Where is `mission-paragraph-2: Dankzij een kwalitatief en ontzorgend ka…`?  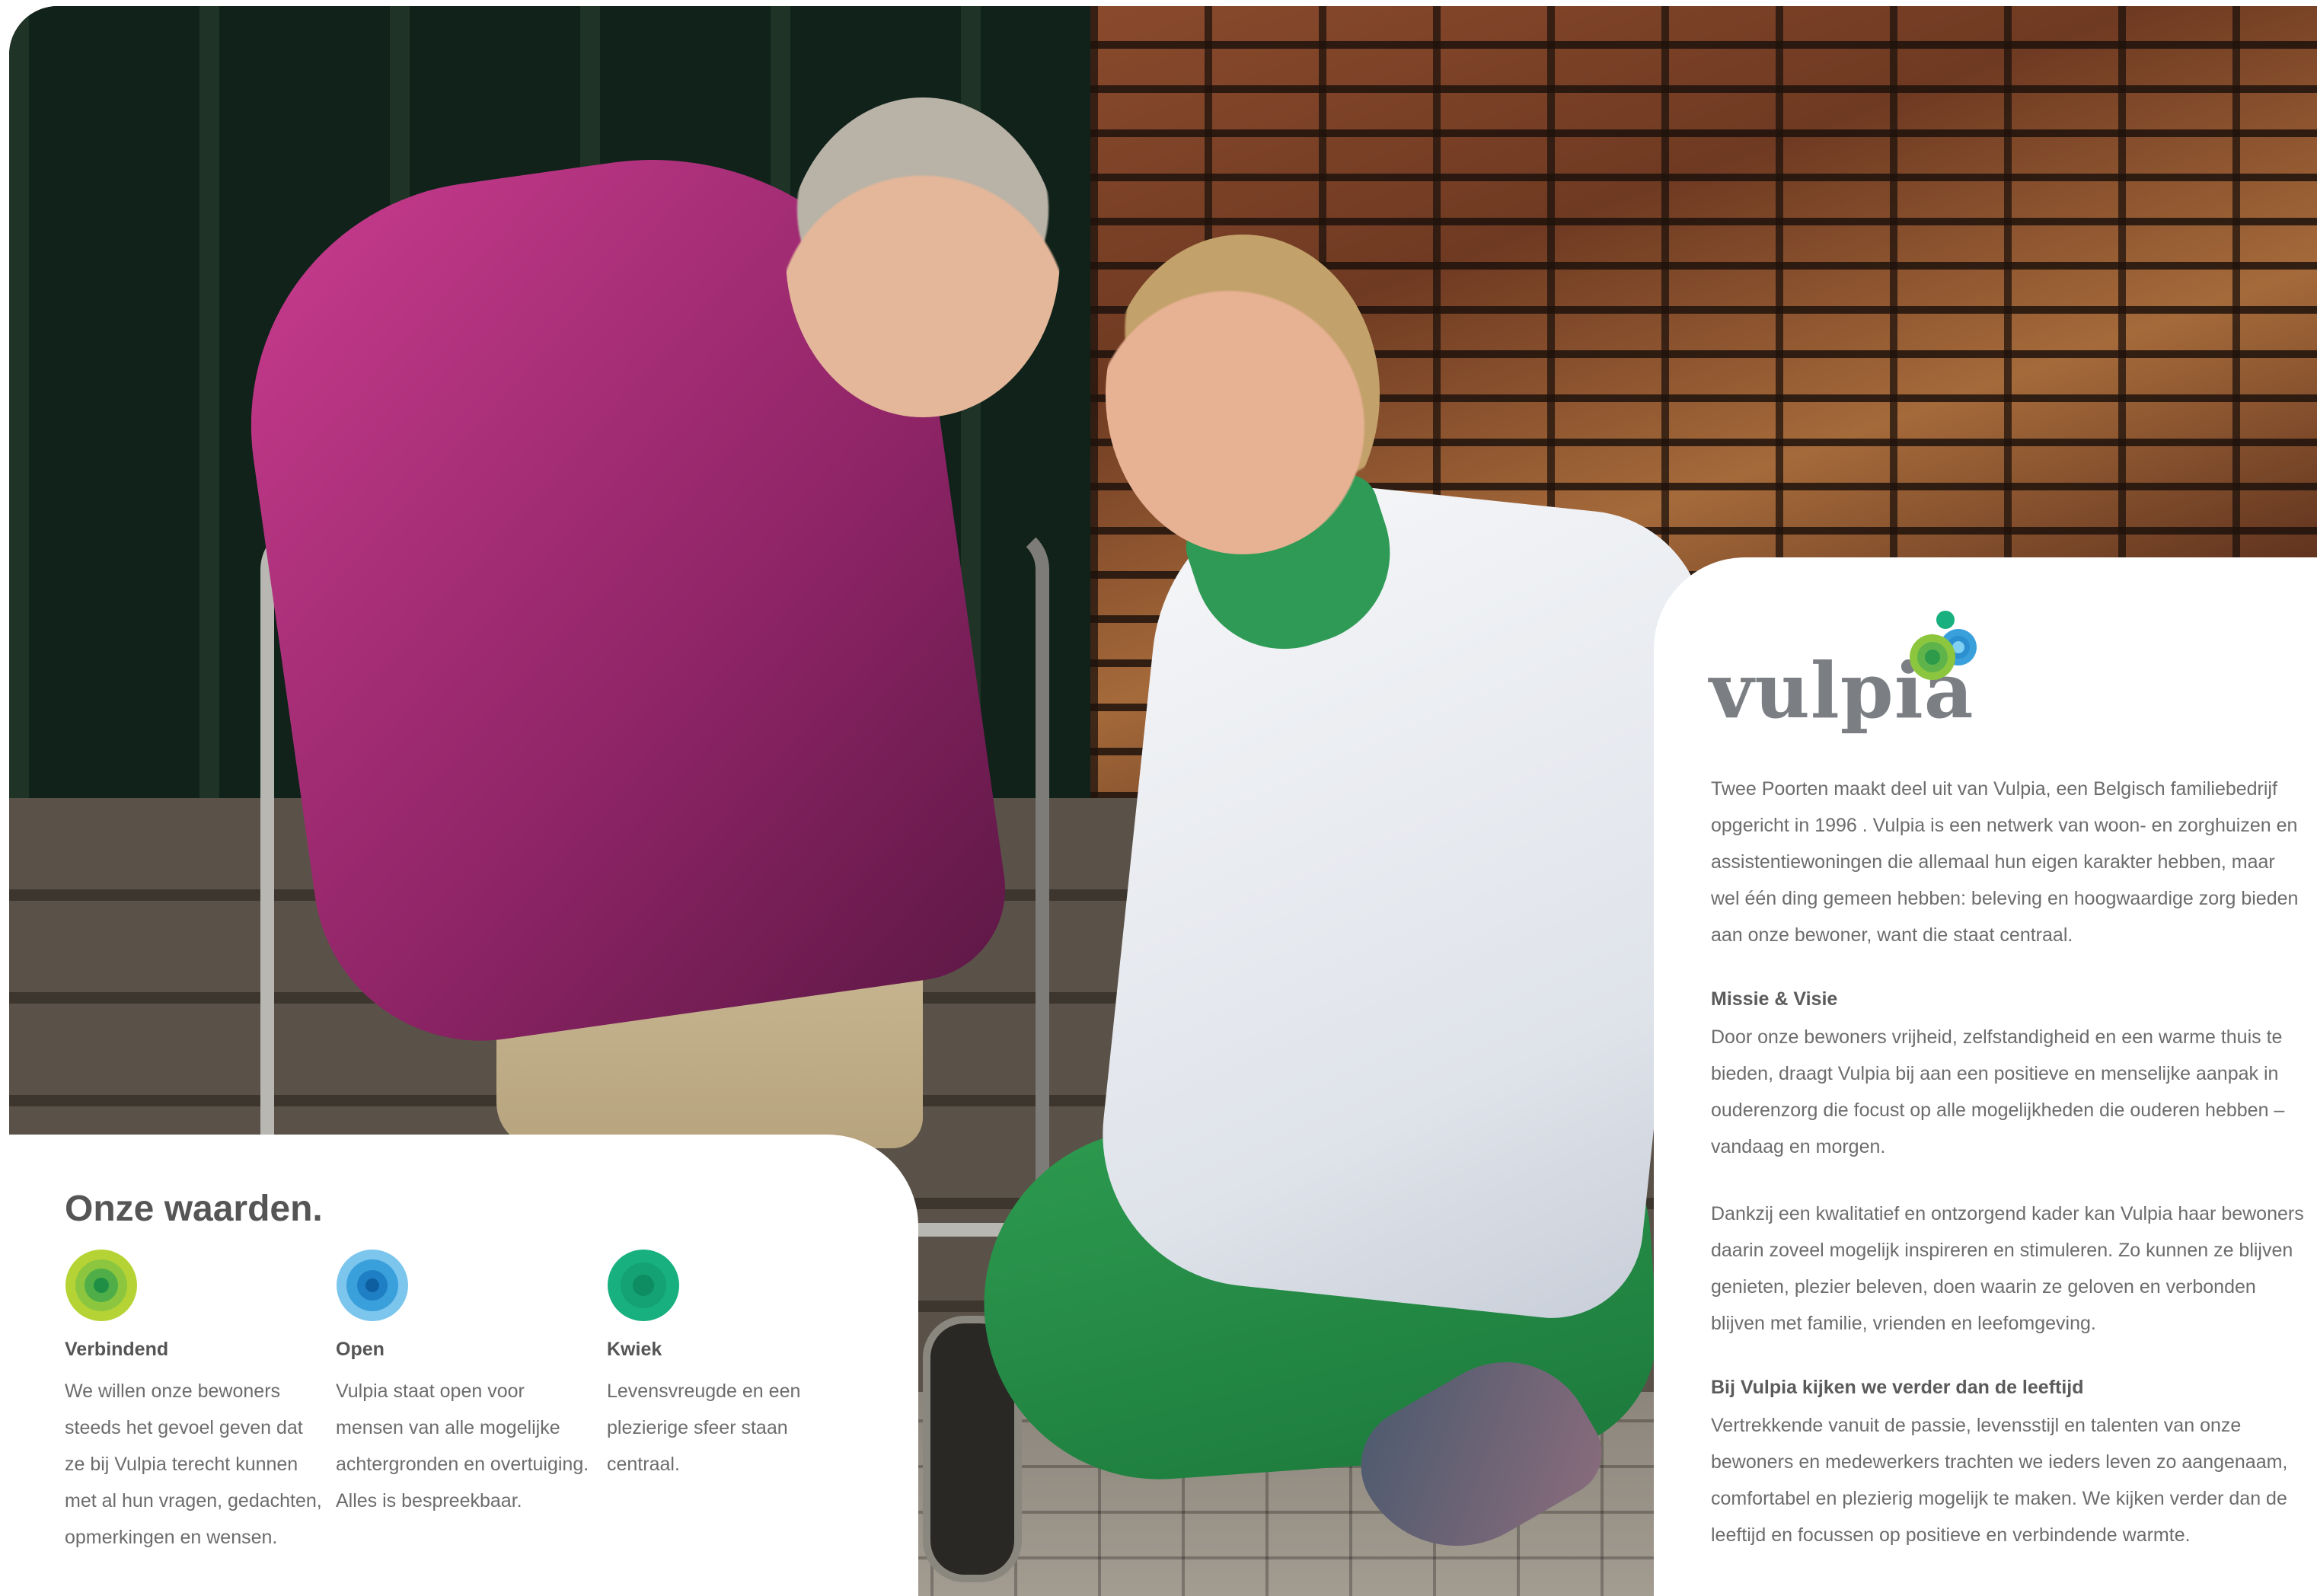
mission-paragraph-2: Dankzij een kwalitatief en ontzorgend ka… is located at coordinates (2007, 1268).